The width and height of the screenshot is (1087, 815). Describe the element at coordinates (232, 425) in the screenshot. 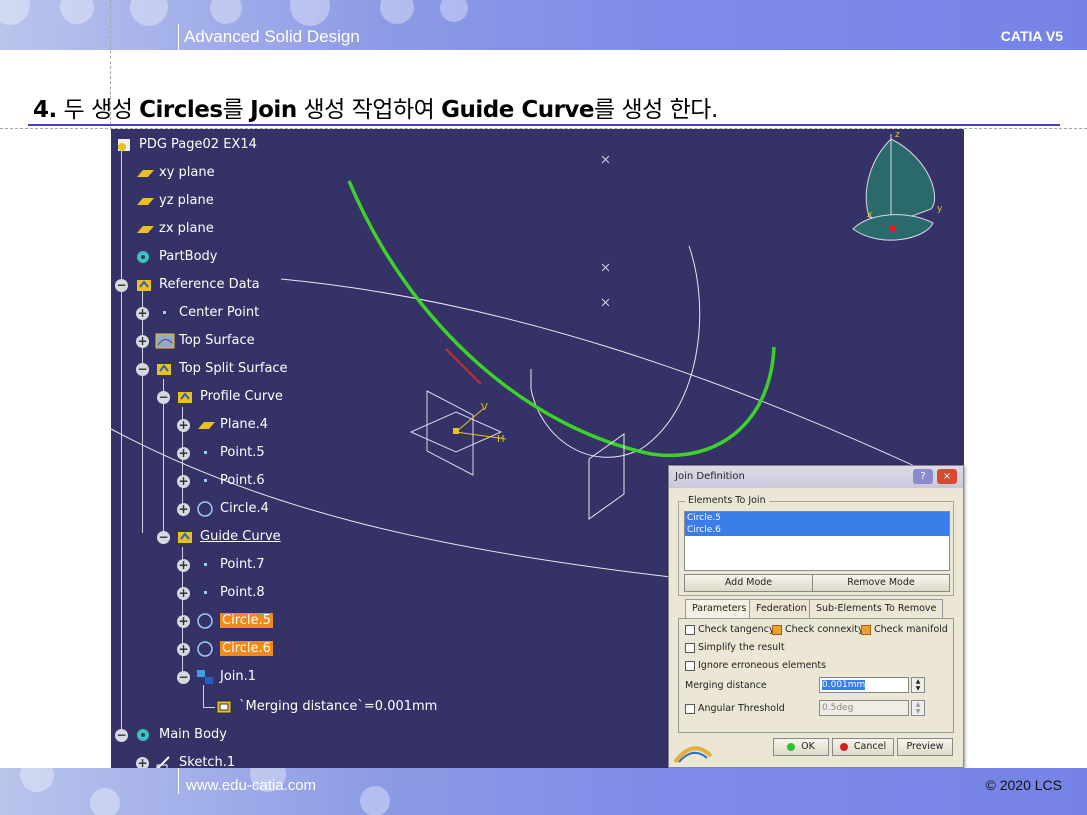

I see `tree-item-plane-4: Plane.4` at that location.